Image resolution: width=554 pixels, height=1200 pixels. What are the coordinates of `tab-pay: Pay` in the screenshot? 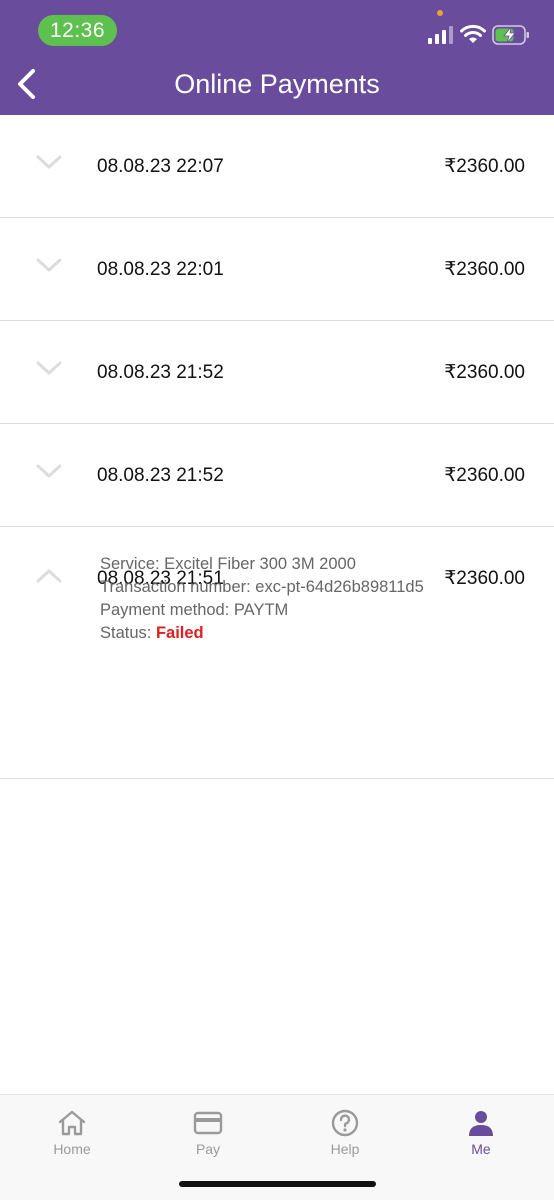 It's located at (208, 1133).